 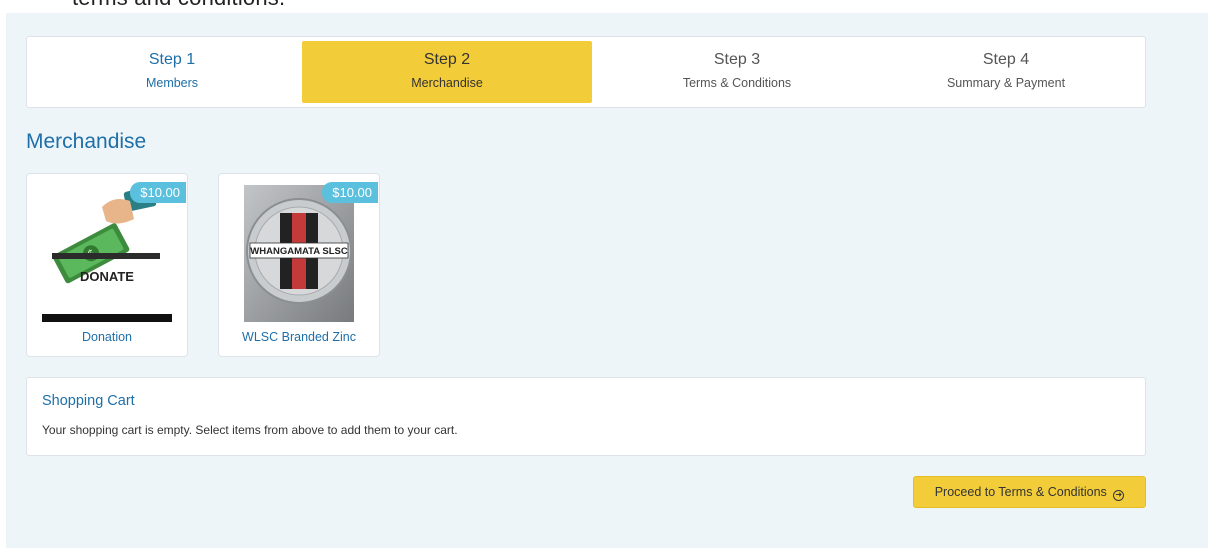 What do you see at coordinates (737, 83) in the screenshot?
I see `step-label: Terms & Conditions` at bounding box center [737, 83].